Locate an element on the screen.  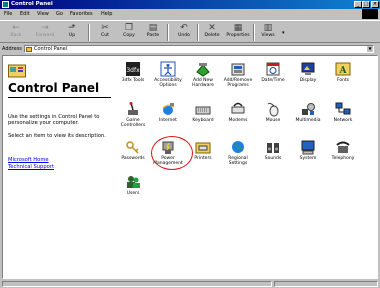
svg-text: A is located at coordinates (343, 71).